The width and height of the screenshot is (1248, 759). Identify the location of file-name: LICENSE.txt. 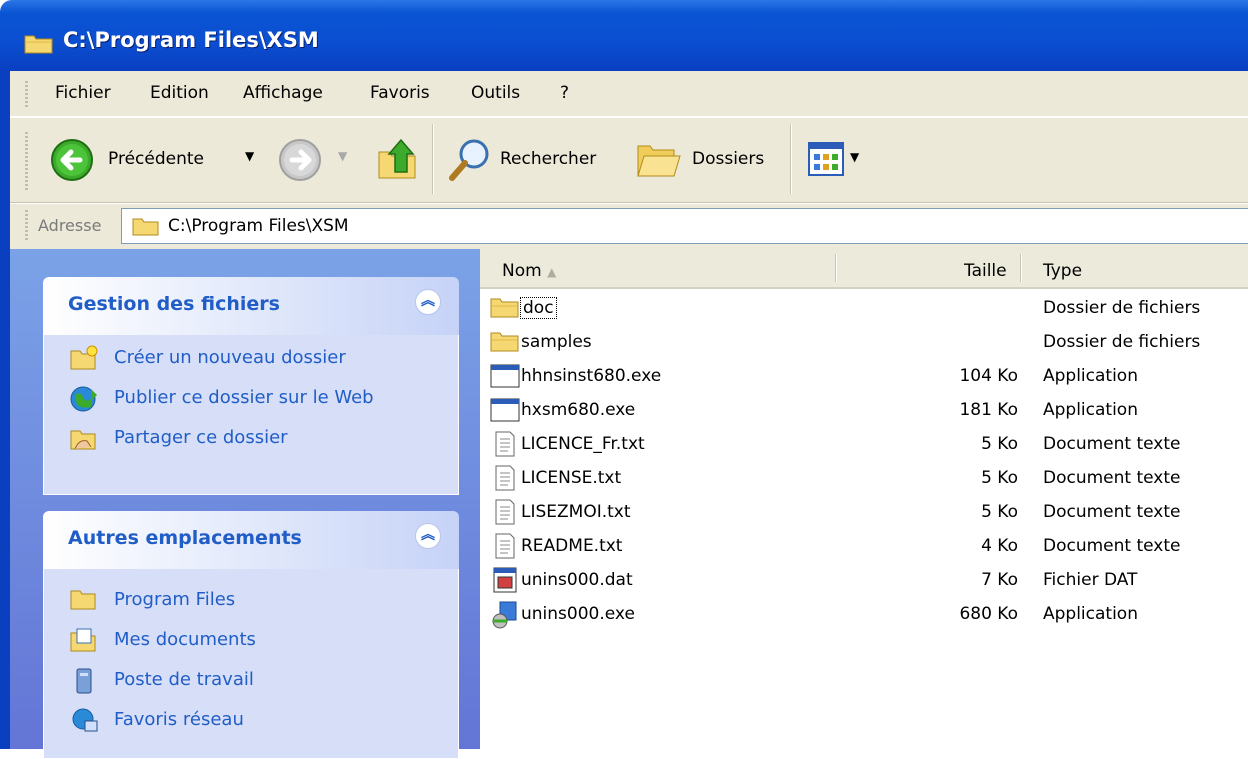
(571, 478).